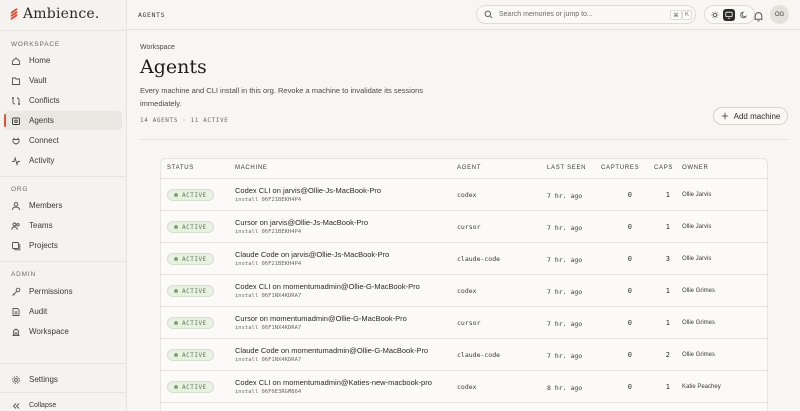 Image resolution: width=800 pixels, height=411 pixels. I want to click on sidebar-item-conflicts: Conflicts, so click(63, 100).